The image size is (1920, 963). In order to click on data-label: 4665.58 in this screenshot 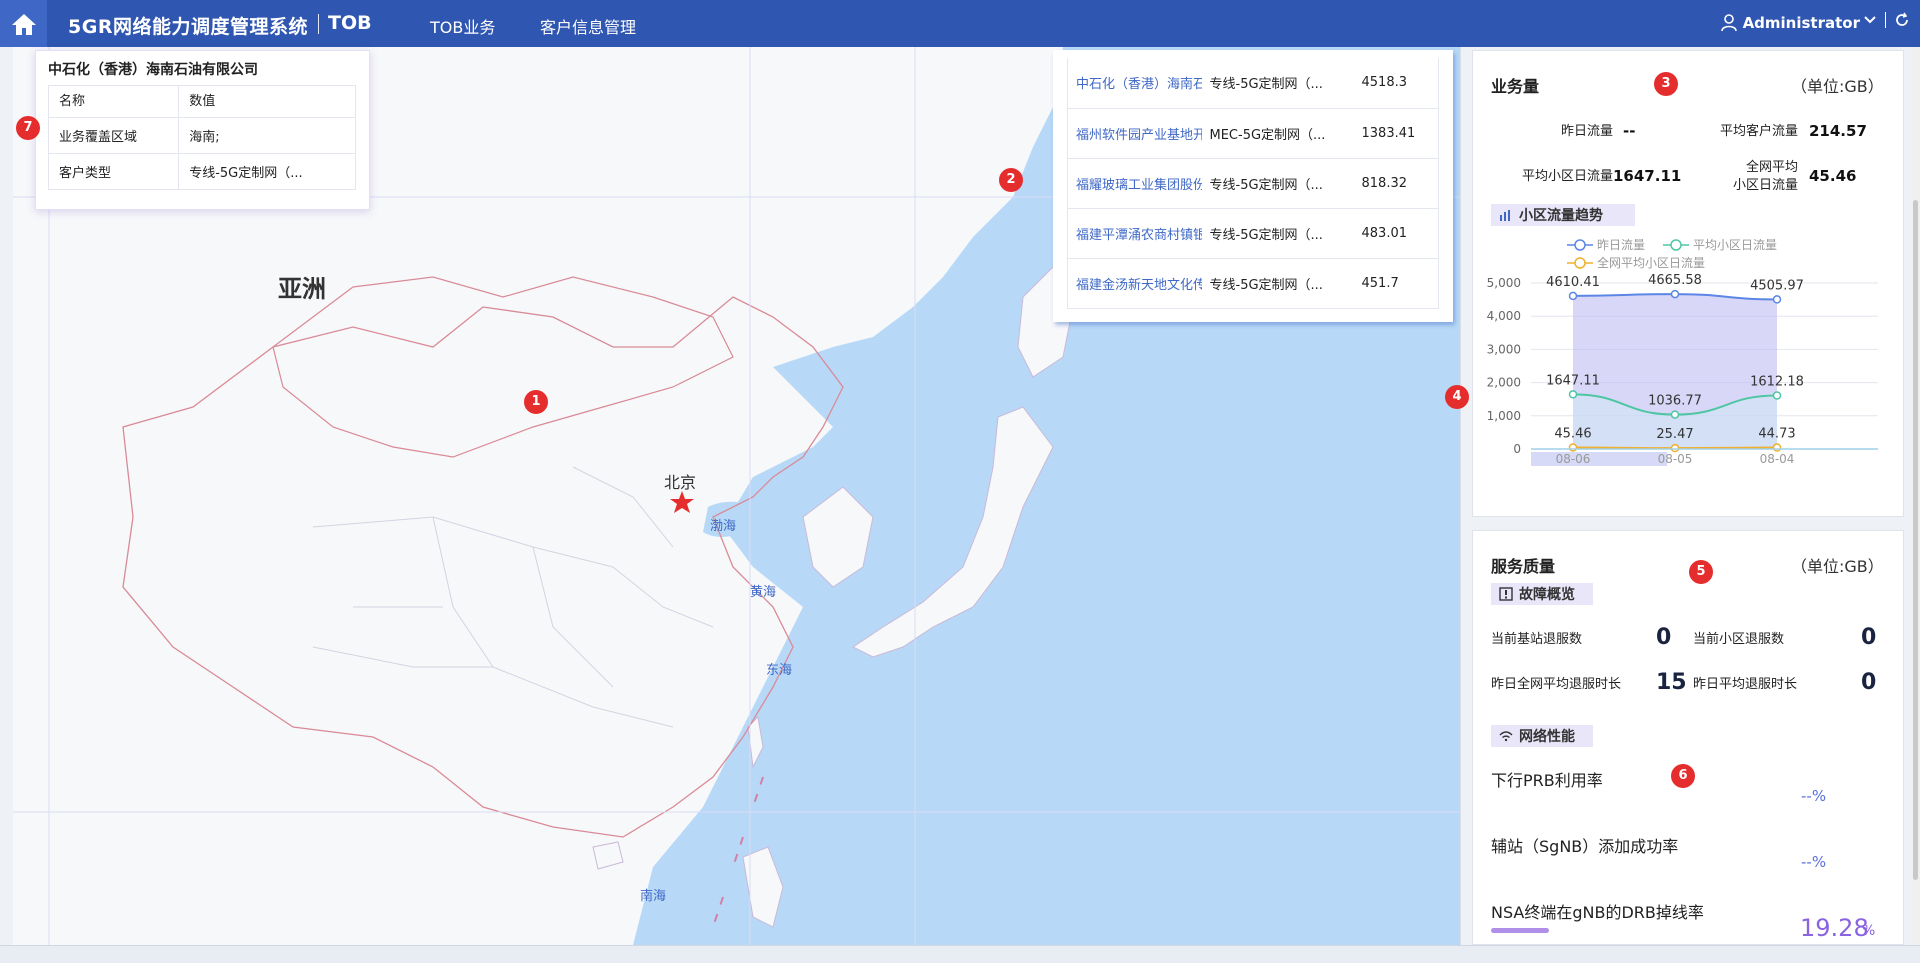, I will do `click(1675, 280)`.